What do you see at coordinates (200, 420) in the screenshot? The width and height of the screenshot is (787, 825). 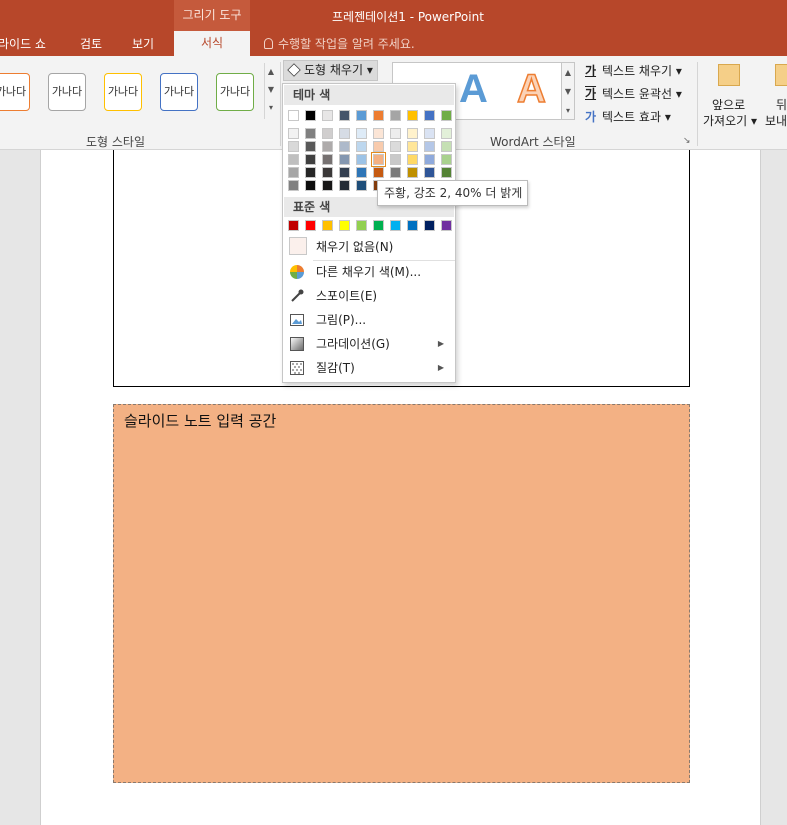 I see `notes-placeholder-text: 슬라이드 노트 입력 공간` at bounding box center [200, 420].